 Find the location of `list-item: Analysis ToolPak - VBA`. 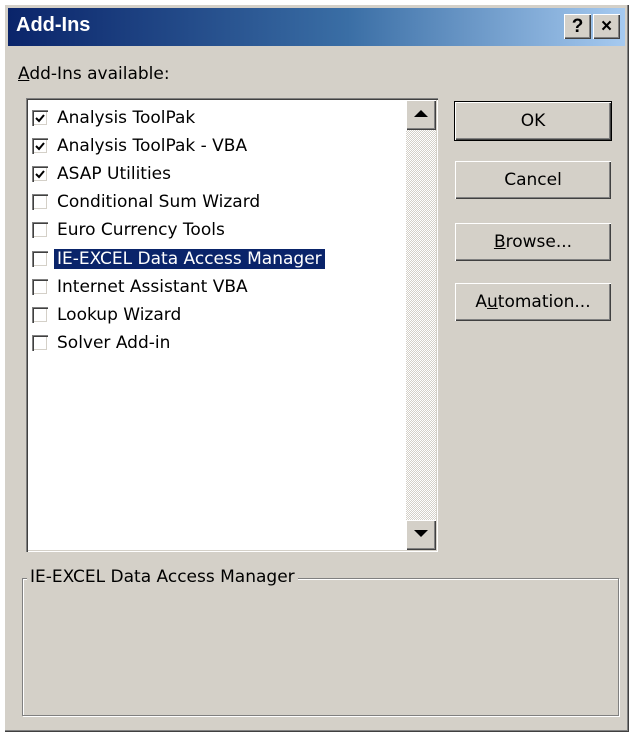

list-item: Analysis ToolPak - VBA is located at coordinates (218, 145).